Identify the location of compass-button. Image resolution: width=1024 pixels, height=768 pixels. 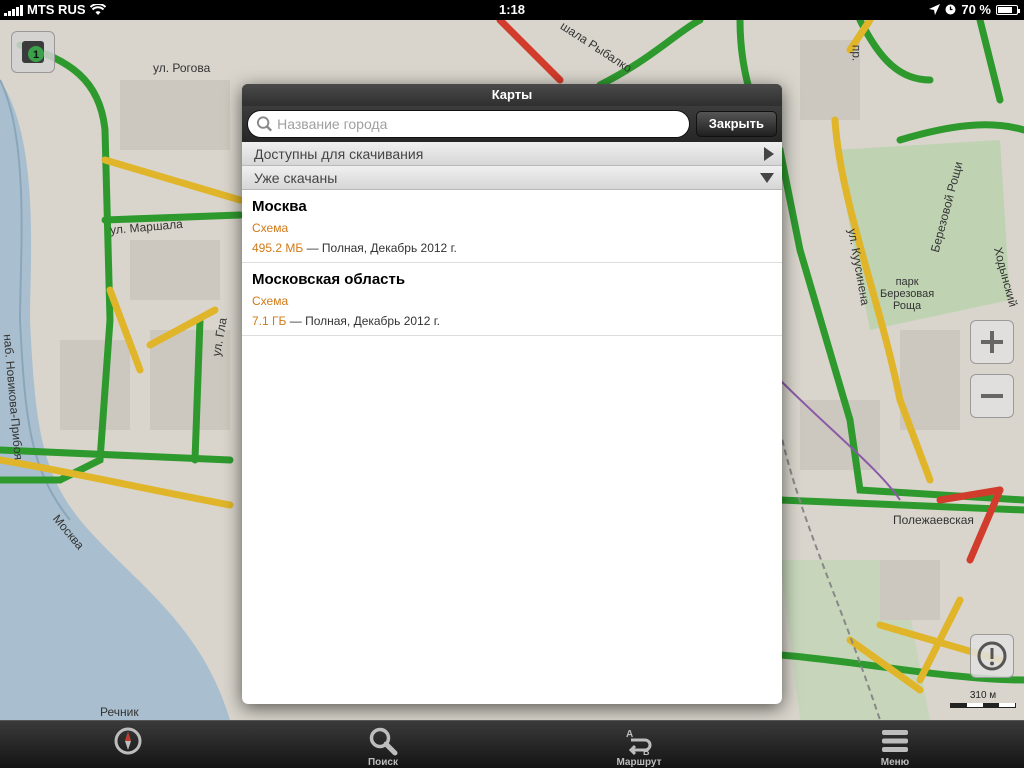
(128, 741).